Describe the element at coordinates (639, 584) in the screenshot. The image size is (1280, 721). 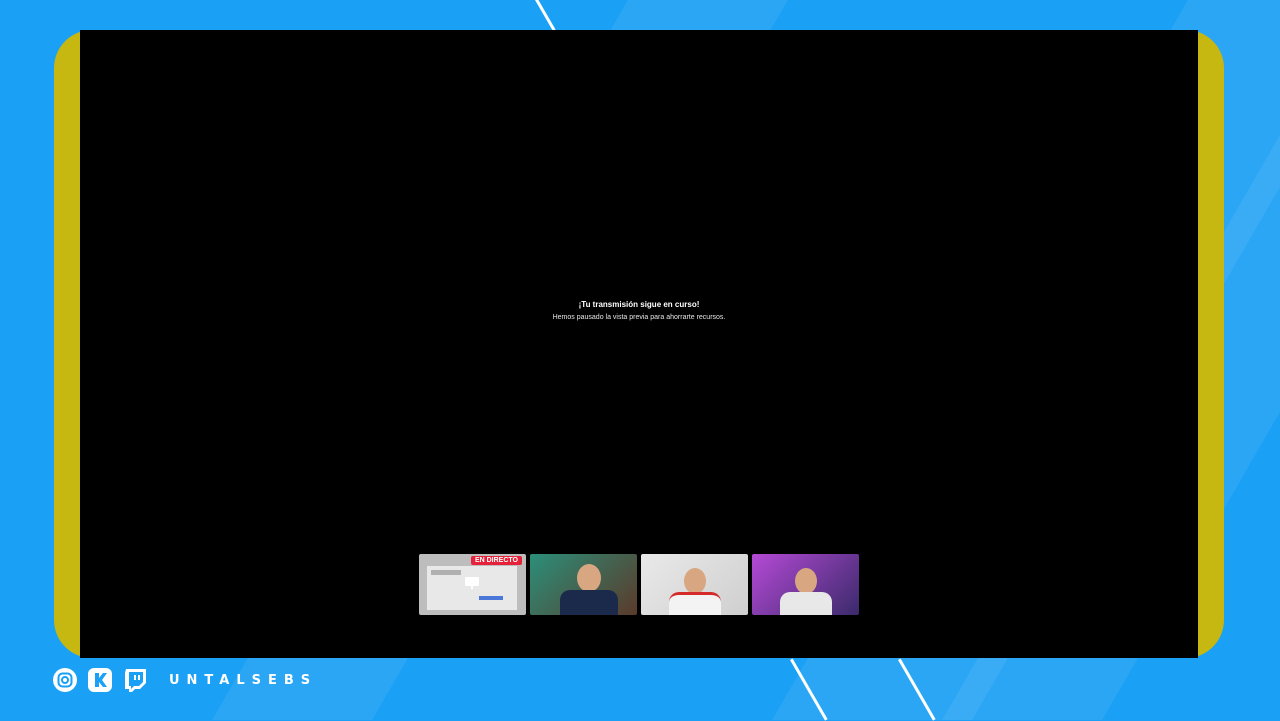
I see `participant-thumbnails: EN DIRECTO` at that location.